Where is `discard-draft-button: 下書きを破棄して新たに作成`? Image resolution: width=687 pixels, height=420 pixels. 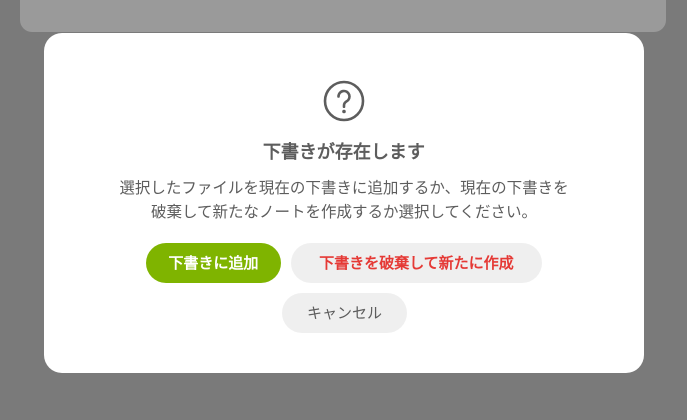 discard-draft-button: 下書きを破棄して新たに作成 is located at coordinates (416, 263).